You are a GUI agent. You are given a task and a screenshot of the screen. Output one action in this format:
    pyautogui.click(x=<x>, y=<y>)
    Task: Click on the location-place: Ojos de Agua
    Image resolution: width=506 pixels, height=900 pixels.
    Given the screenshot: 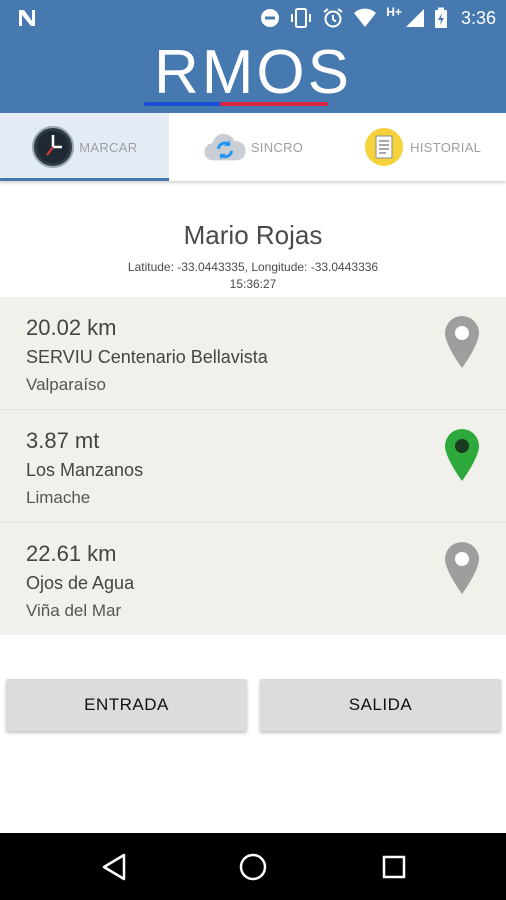 What is the action you would take?
    pyautogui.click(x=80, y=583)
    